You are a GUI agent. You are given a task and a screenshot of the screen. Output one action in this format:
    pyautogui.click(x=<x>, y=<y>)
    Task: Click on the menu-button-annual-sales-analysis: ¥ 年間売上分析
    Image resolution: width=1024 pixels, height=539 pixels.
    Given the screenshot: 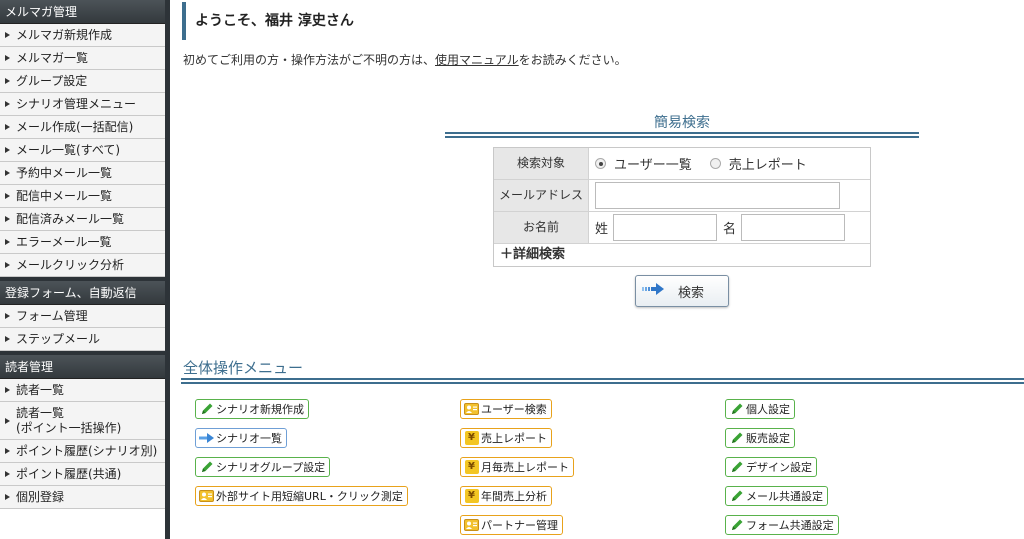 What is the action you would take?
    pyautogui.click(x=506, y=496)
    